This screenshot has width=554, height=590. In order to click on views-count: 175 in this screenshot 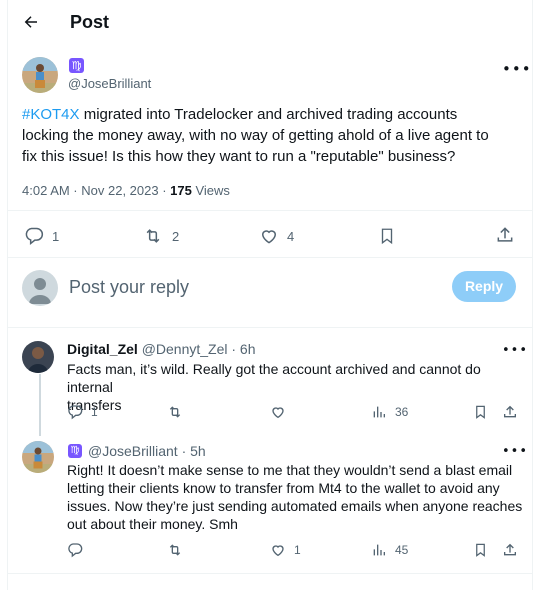, I will do `click(181, 190)`.